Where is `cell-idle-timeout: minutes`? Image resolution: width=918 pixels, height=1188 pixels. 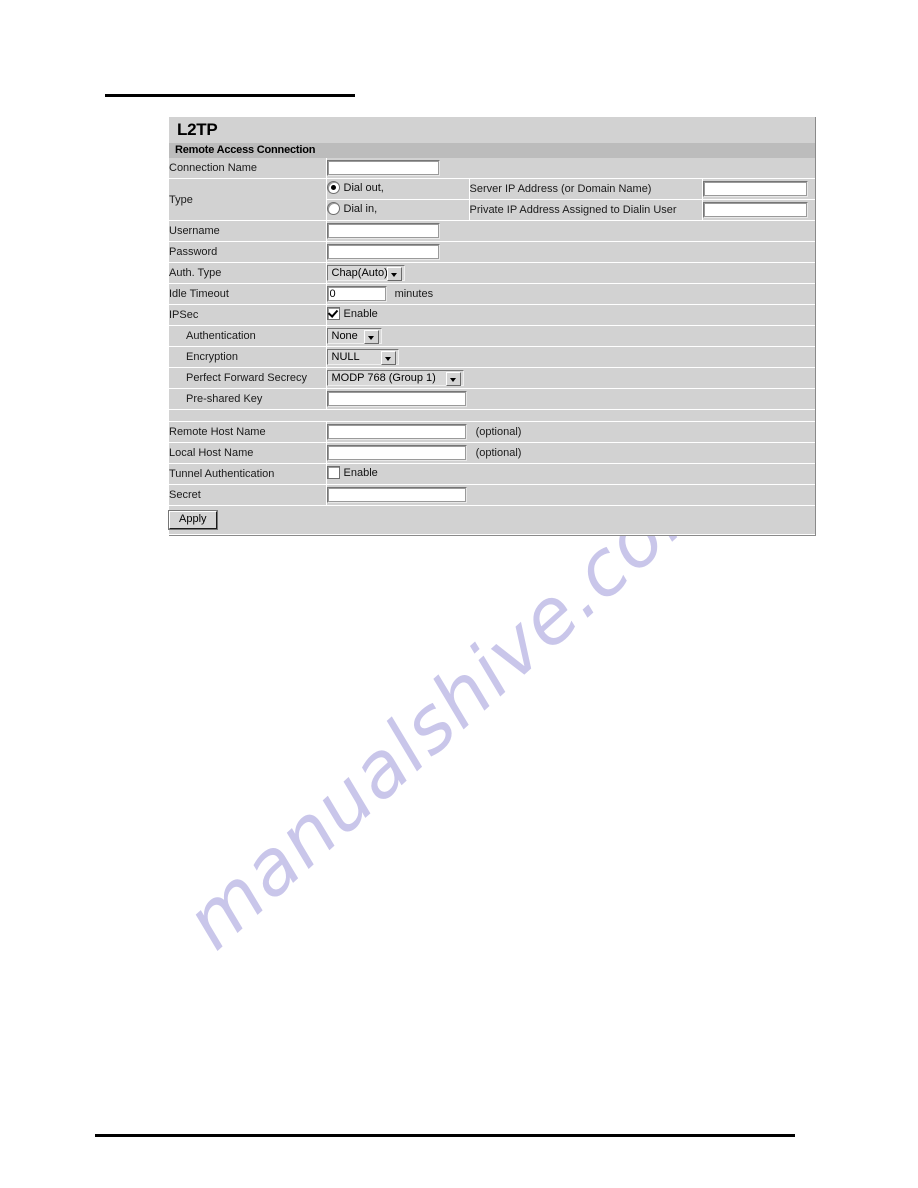 cell-idle-timeout: minutes is located at coordinates (570, 294).